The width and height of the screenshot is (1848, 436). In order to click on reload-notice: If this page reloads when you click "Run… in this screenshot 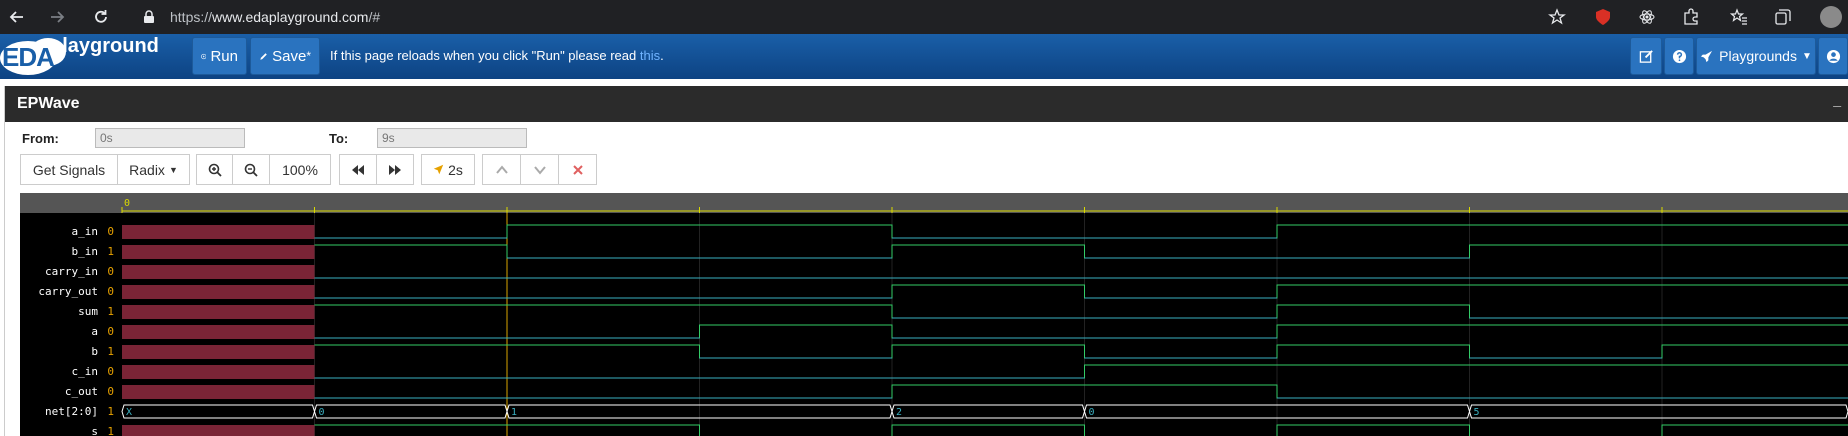, I will do `click(497, 55)`.